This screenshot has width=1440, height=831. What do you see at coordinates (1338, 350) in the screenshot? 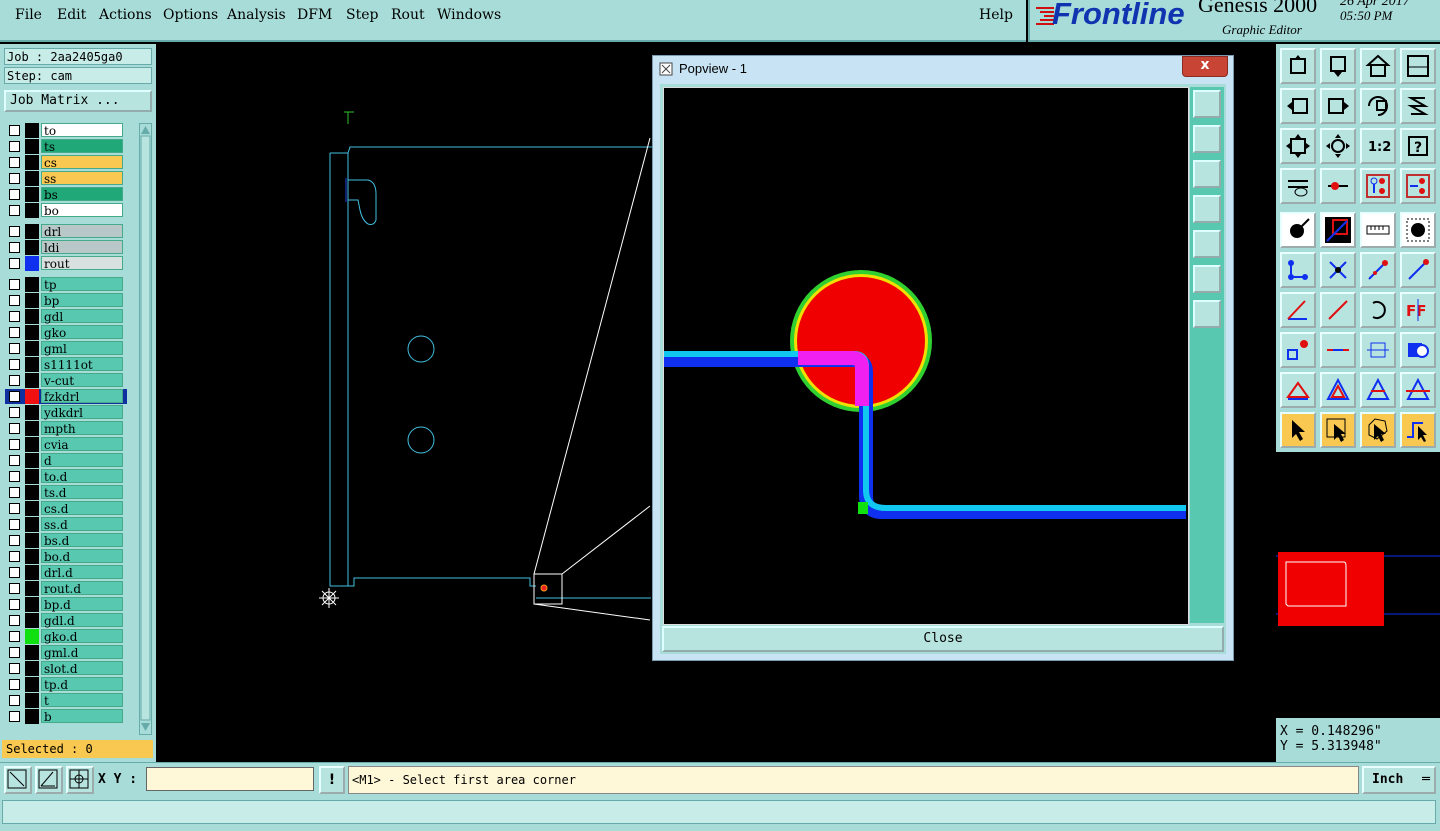
I see `horizontal-line-icon` at bounding box center [1338, 350].